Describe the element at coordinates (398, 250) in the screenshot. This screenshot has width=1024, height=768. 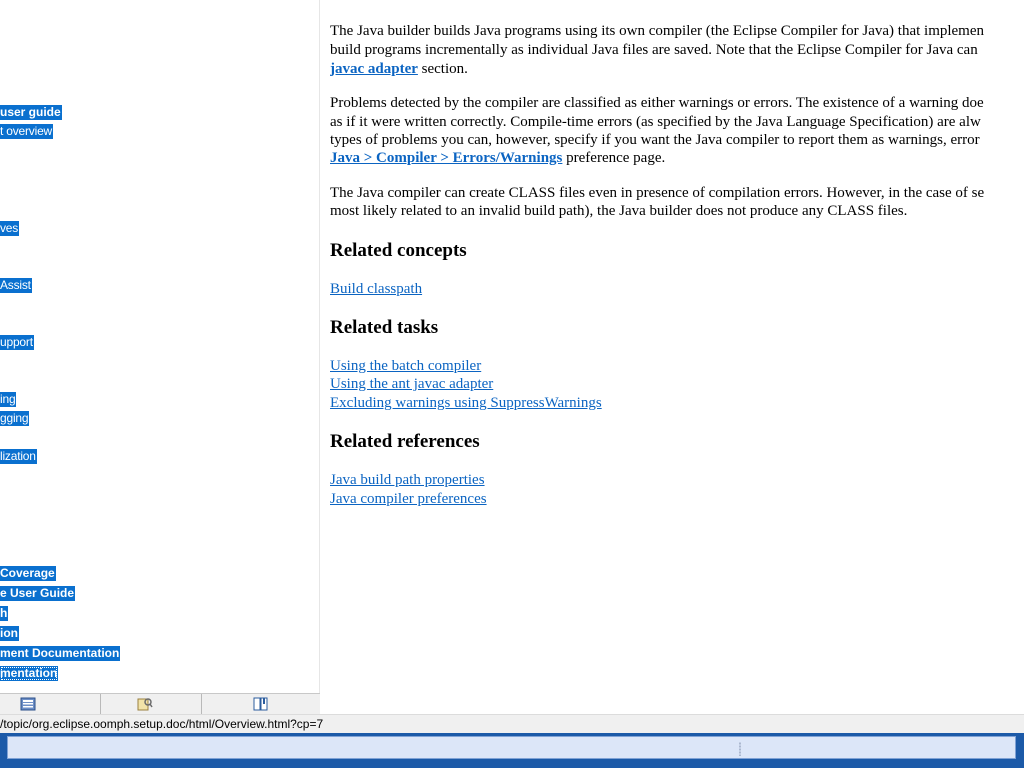
I see `heading-related-concepts: Related concepts` at that location.